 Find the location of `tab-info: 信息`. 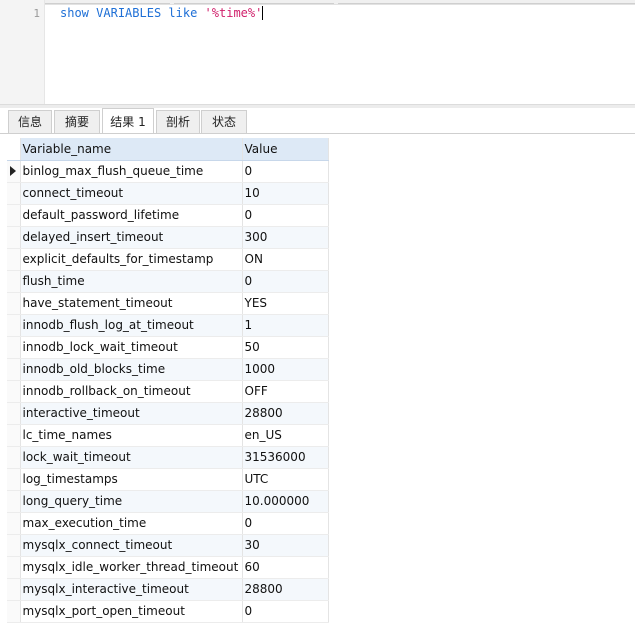

tab-info: 信息 is located at coordinates (30, 121).